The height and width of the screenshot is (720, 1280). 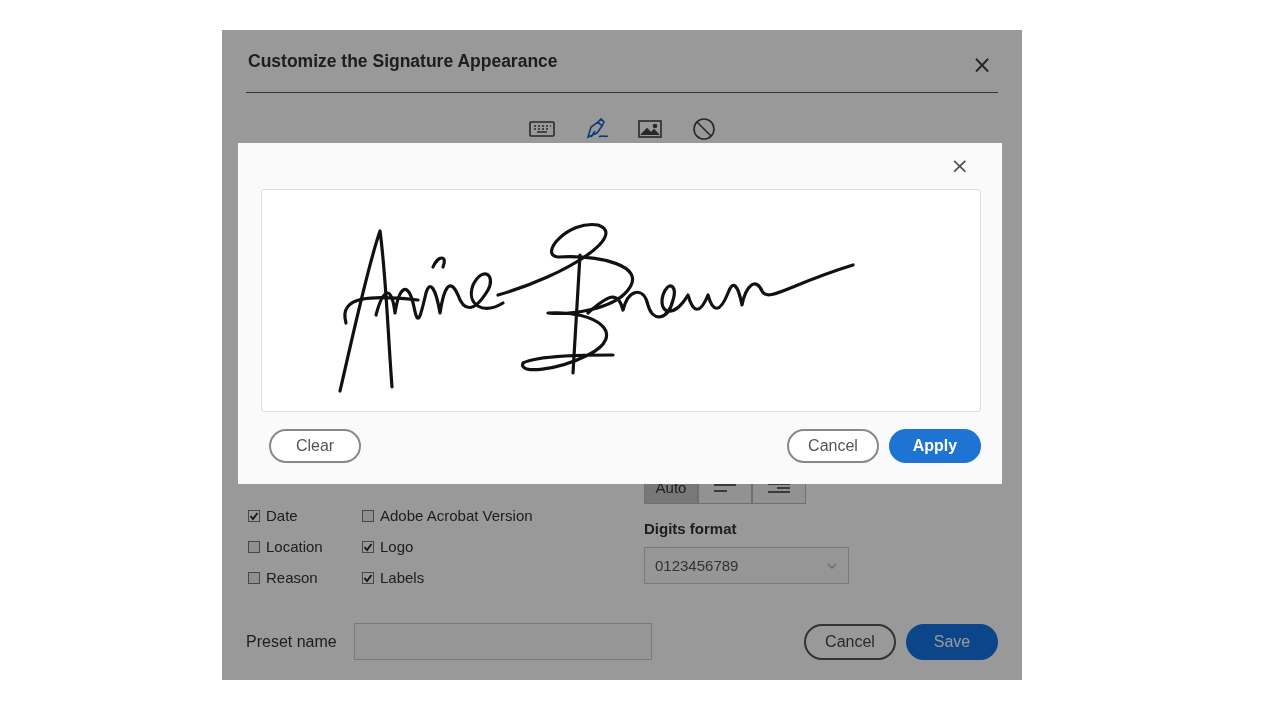 I want to click on checkbox-label: Reason, so click(x=292, y=577).